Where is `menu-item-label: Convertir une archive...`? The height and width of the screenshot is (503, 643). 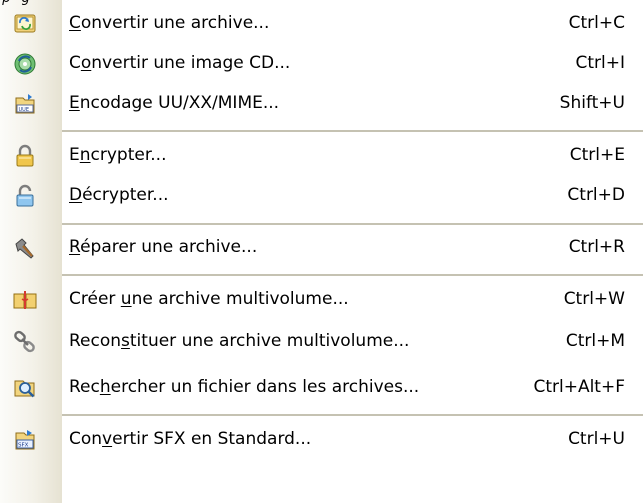
menu-item-label: Convertir une archive... is located at coordinates (169, 23).